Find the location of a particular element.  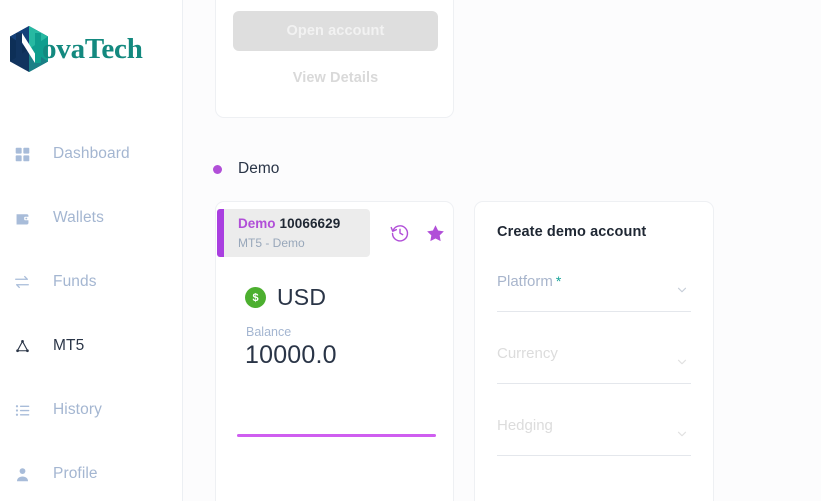

sidebar-item-label: Funds is located at coordinates (75, 281).